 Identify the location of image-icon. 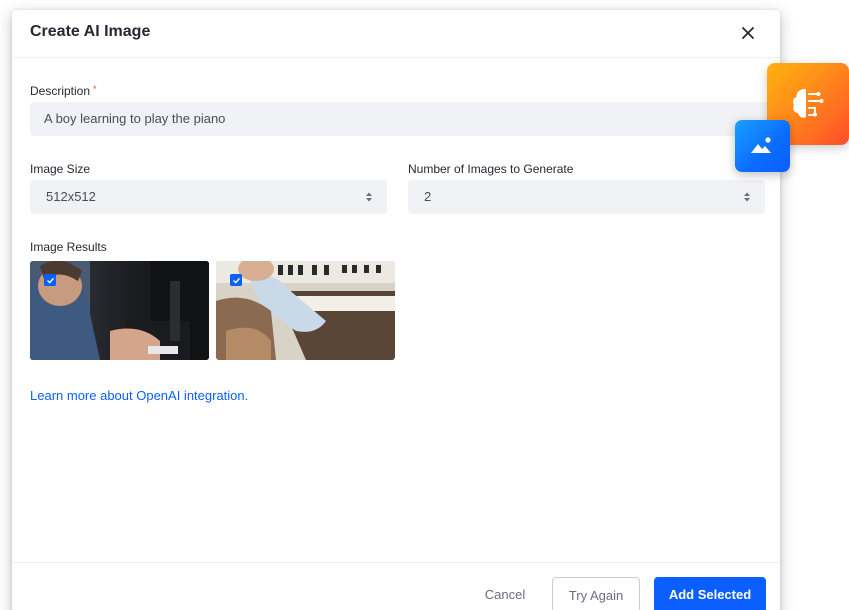
(761, 145).